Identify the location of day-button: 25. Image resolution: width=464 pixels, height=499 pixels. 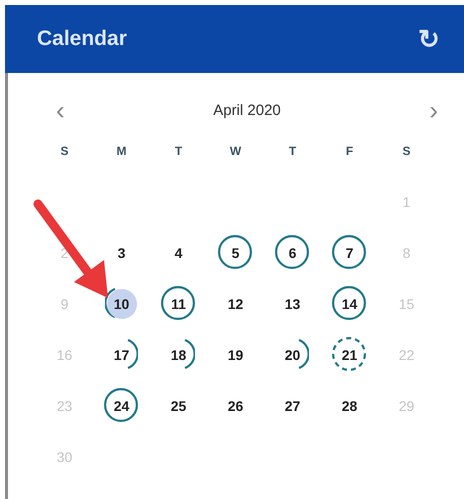
(179, 405).